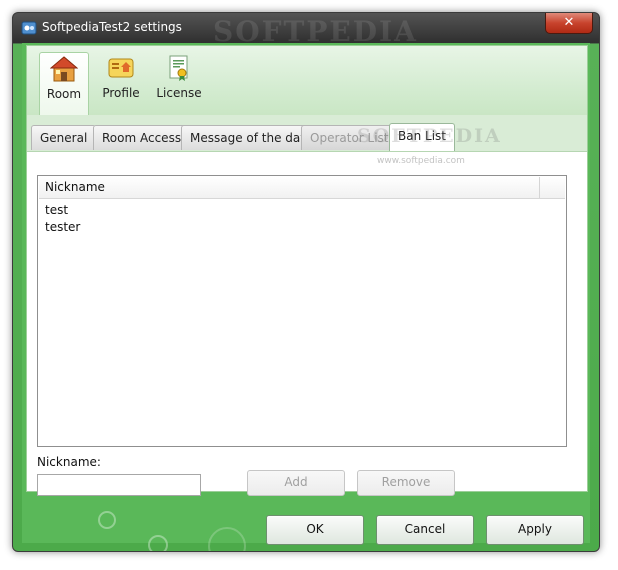  I want to click on toolbar-room: Room, so click(64, 83).